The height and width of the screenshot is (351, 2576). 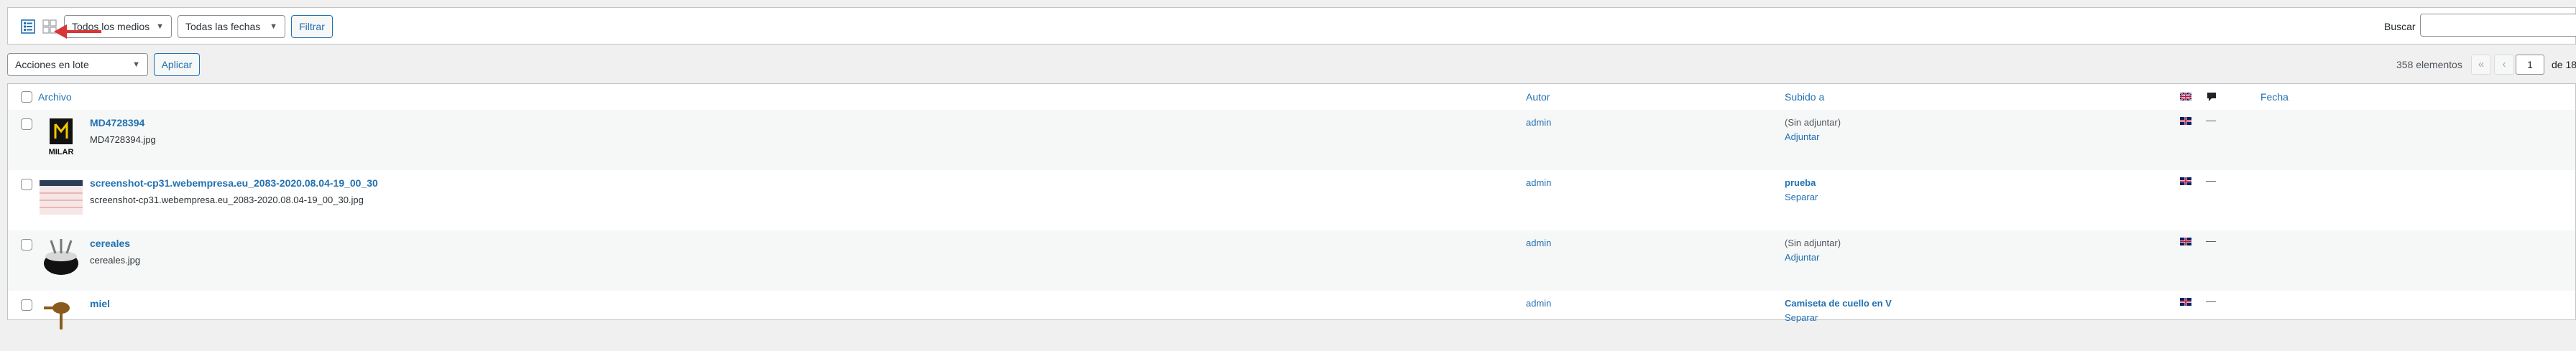 I want to click on media-title: miel, so click(x=100, y=303).